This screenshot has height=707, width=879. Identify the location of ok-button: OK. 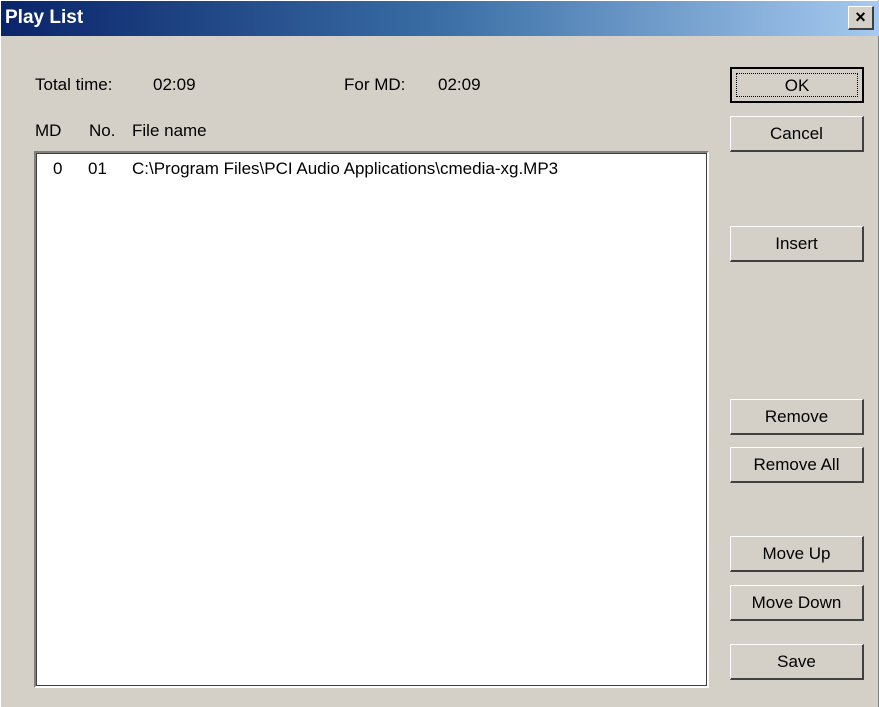
(797, 85).